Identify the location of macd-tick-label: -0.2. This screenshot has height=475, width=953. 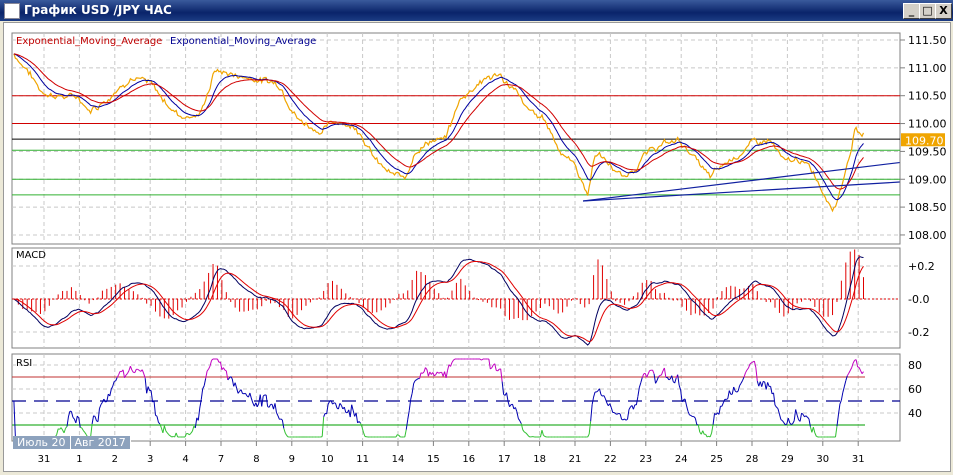
(918, 332).